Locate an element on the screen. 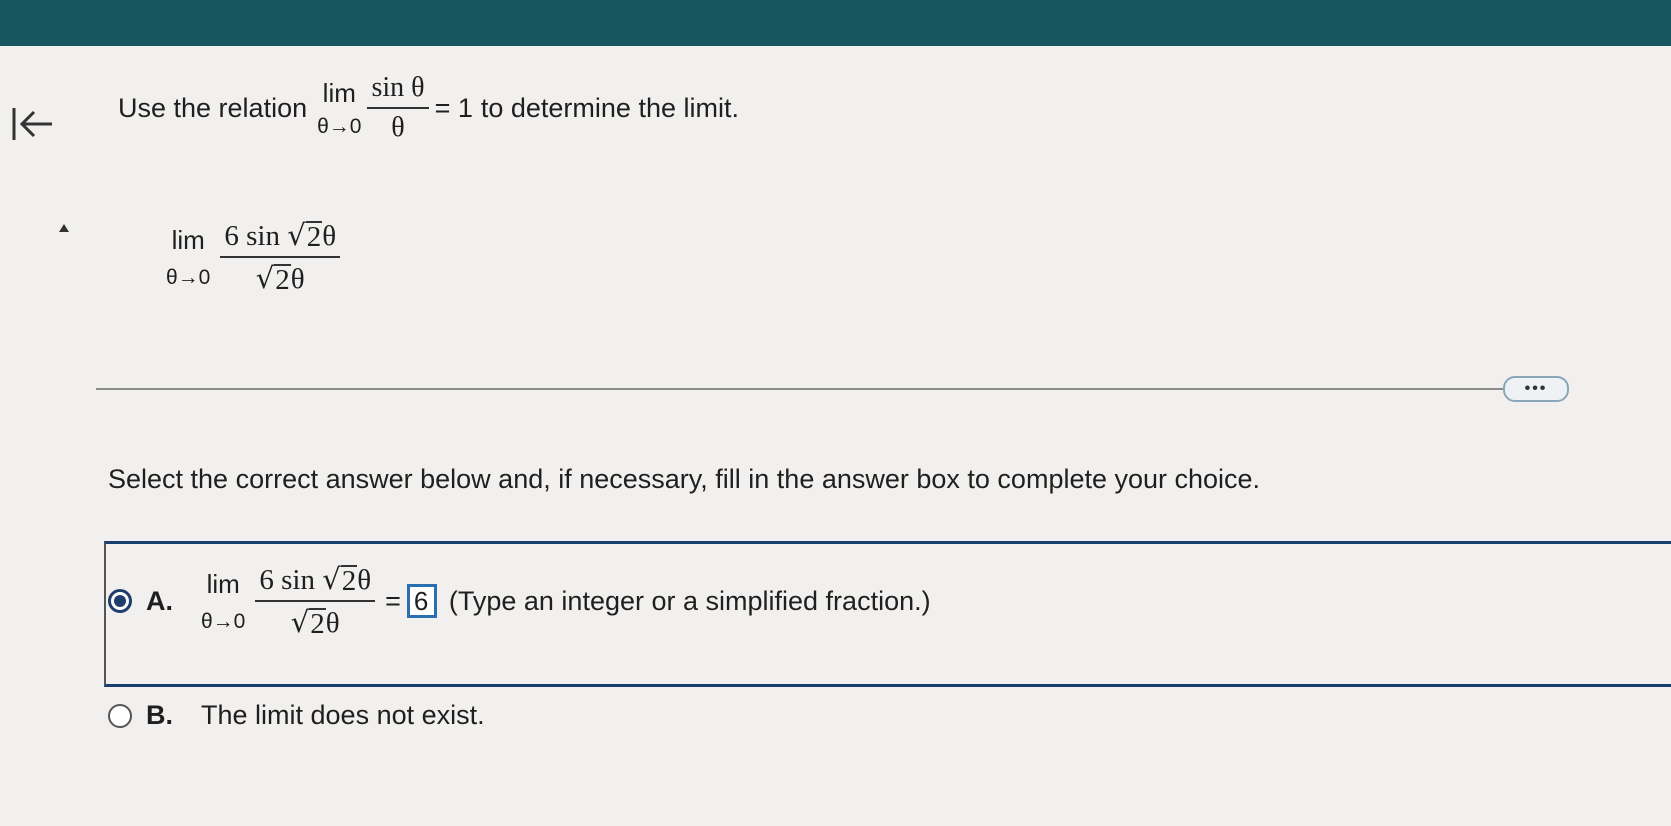 This screenshot has width=1671, height=826. expression-lim-sub: θ→0 is located at coordinates (188, 277).